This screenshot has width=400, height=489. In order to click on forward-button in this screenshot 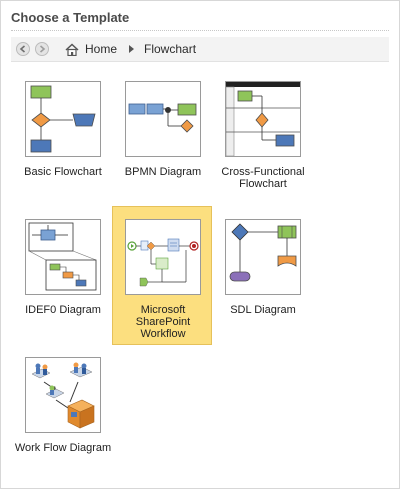, I will do `click(42, 49)`.